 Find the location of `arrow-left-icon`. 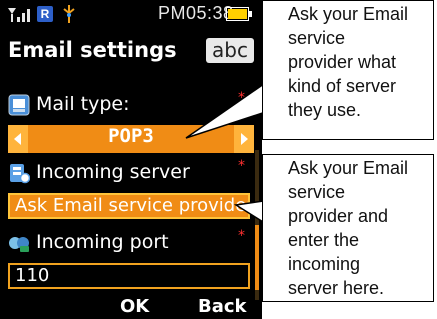

arrow-left-icon is located at coordinates (17, 139).